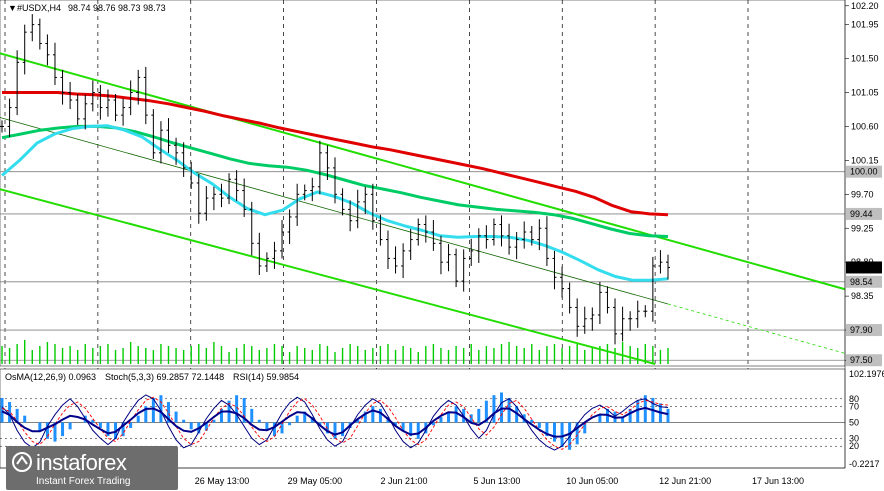 Image resolution: width=884 pixels, height=491 pixels. What do you see at coordinates (862, 228) in the screenshot?
I see `price-axis-label: 99.25` at bounding box center [862, 228].